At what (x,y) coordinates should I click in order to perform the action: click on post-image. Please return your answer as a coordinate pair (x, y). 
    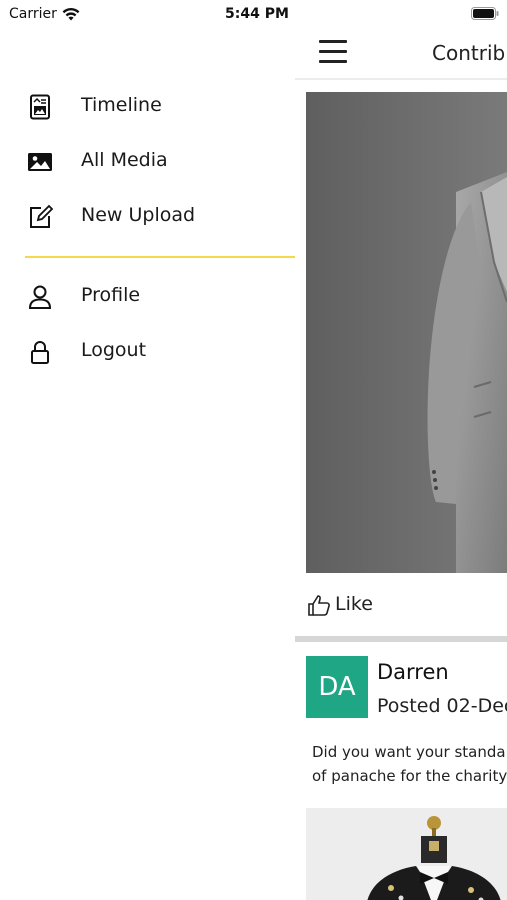
    Looking at the image, I should click on (406, 854).